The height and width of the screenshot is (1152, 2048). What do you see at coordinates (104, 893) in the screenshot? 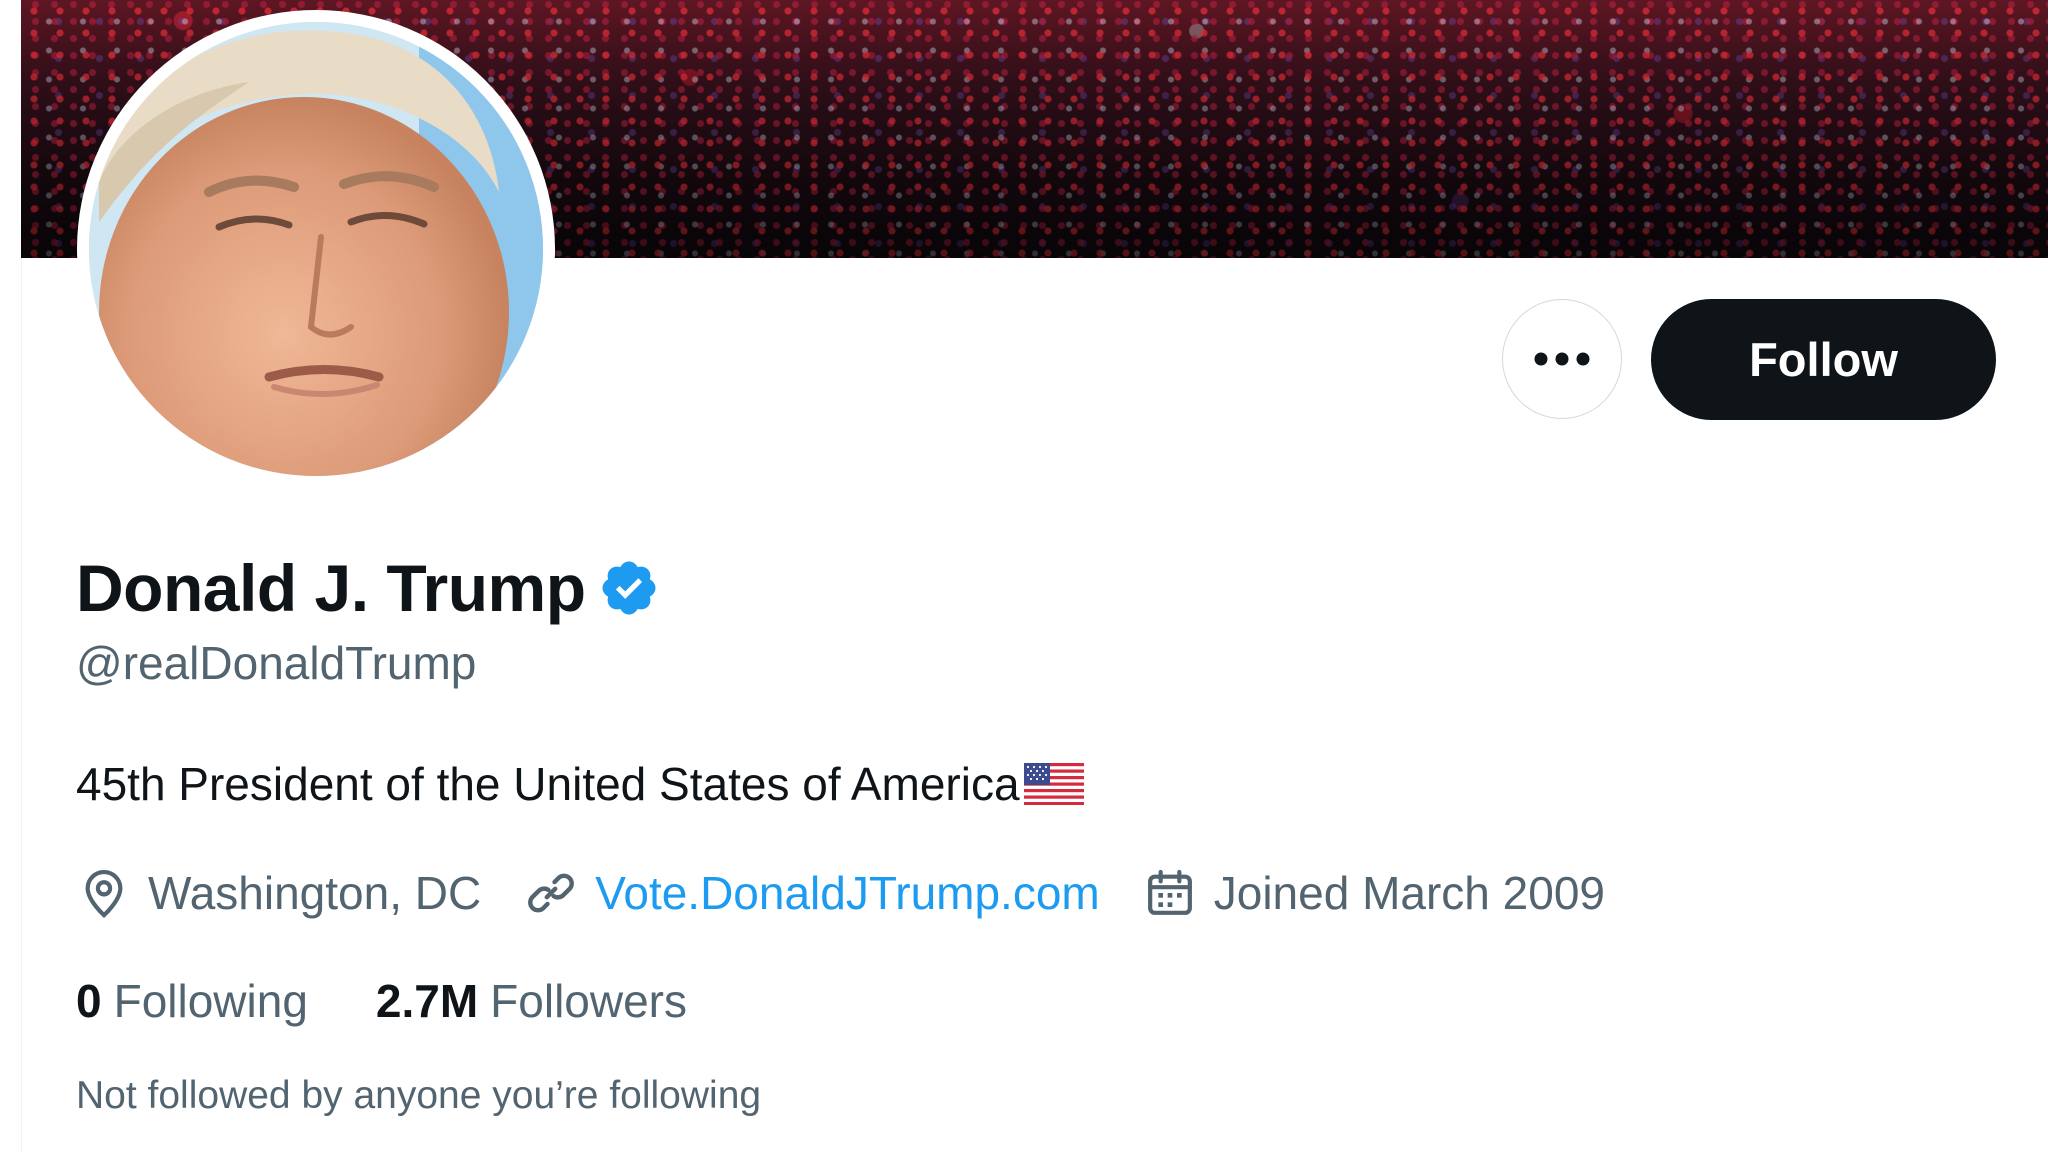
I see `location-pin-icon` at bounding box center [104, 893].